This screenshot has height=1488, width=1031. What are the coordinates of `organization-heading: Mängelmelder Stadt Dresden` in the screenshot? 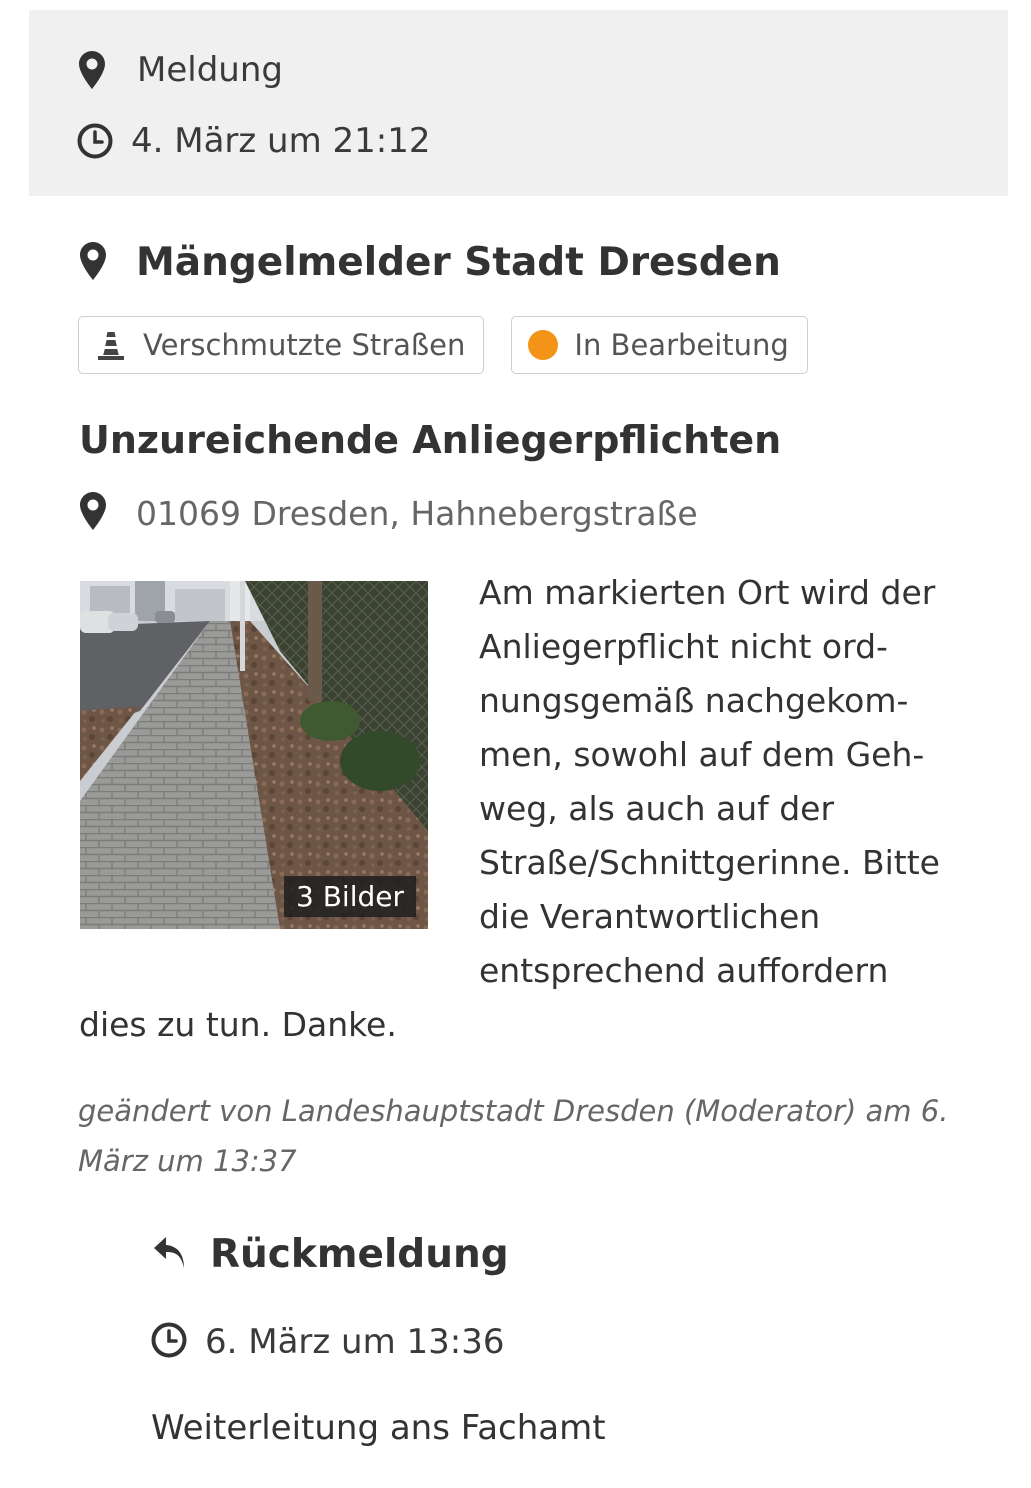 It's located at (430, 262).